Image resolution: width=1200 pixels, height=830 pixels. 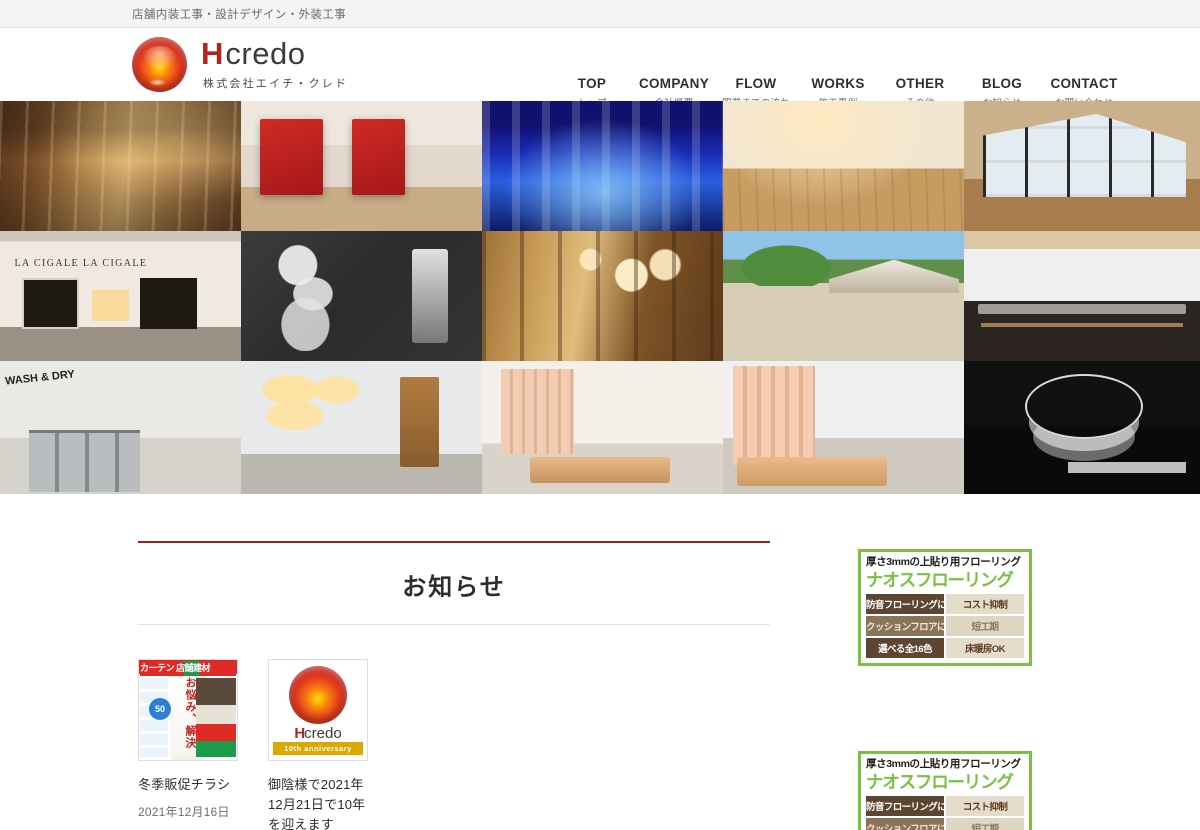 I want to click on site-tagline: 店舗内装工事・設計デザイン・外装工事, so click(x=239, y=14).